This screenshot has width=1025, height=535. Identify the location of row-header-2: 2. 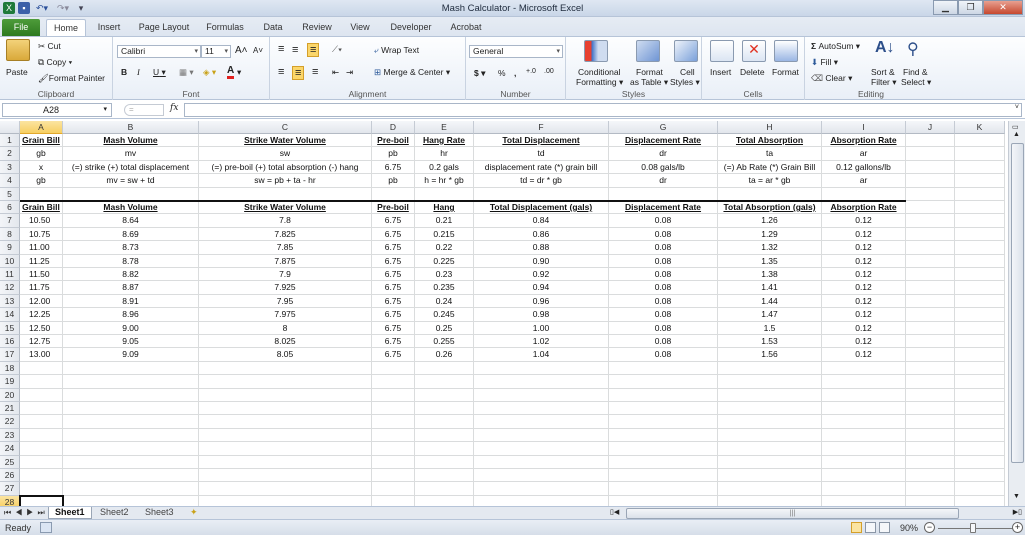
(10, 154).